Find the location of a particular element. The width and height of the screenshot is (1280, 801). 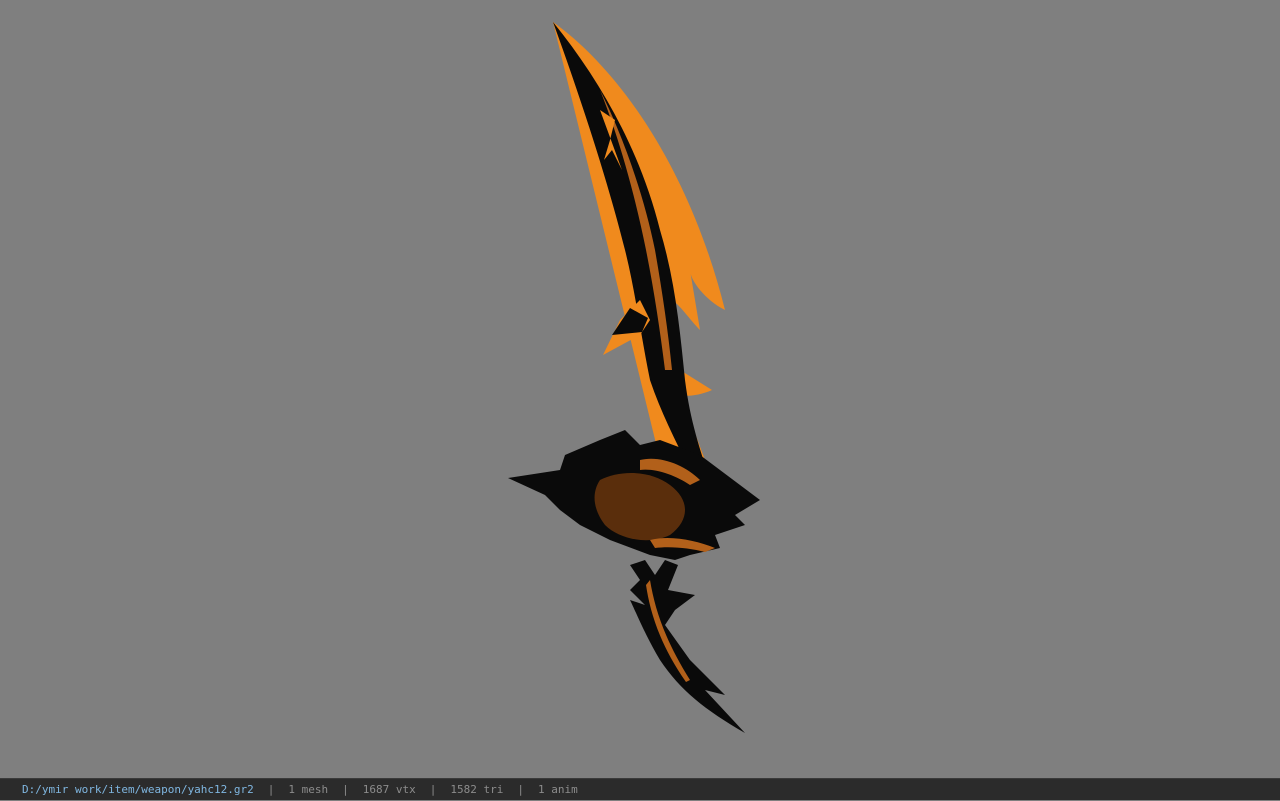

triangle-count: 1582 tri is located at coordinates (477, 789).